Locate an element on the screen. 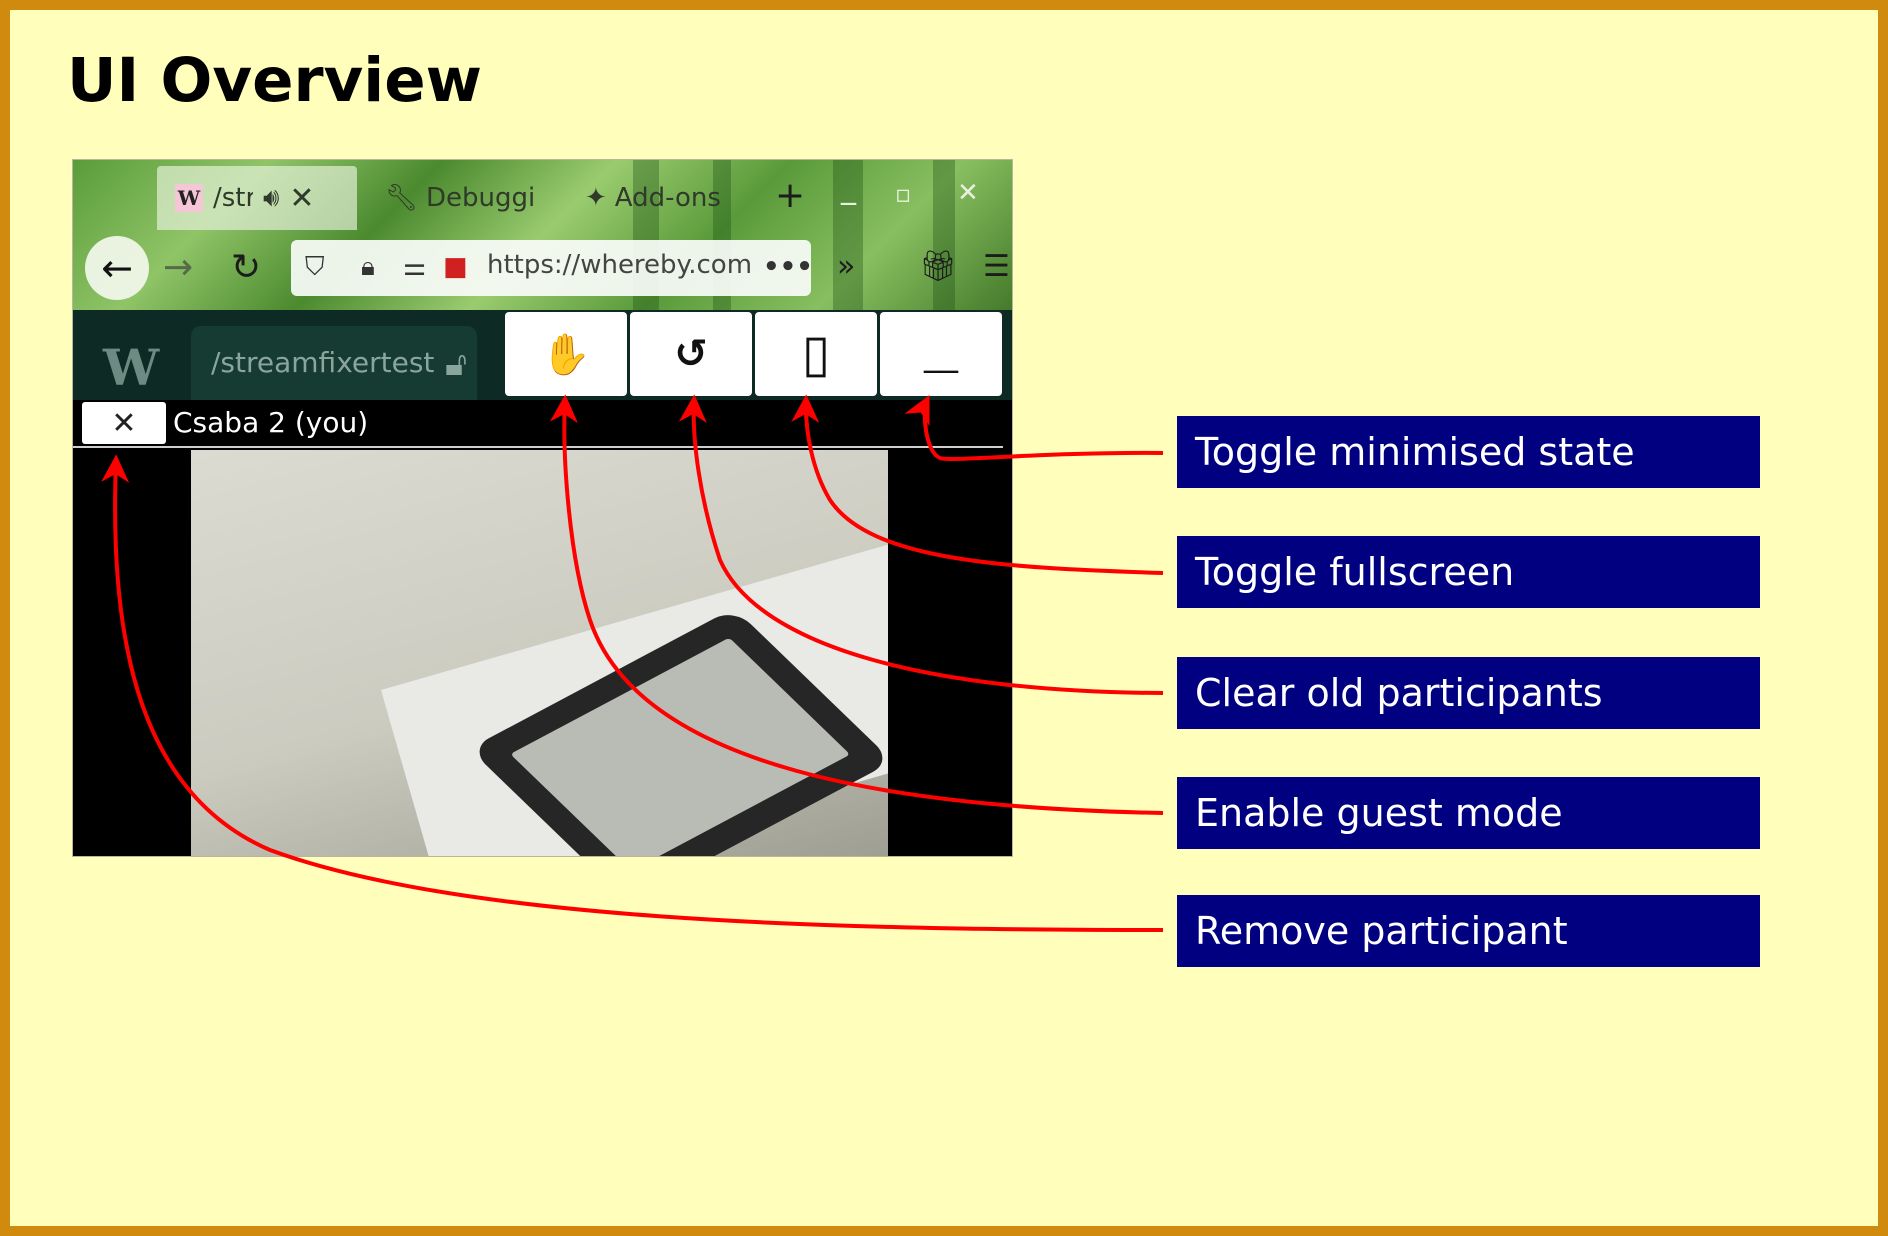  arrow-guest is located at coordinates (856, 604).